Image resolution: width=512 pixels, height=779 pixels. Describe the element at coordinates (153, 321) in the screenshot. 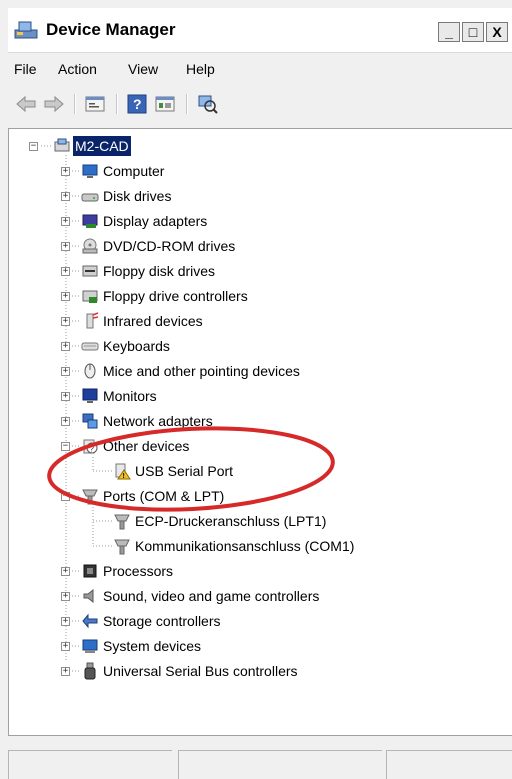

I see `tree-category-label: Infrared devices` at that location.